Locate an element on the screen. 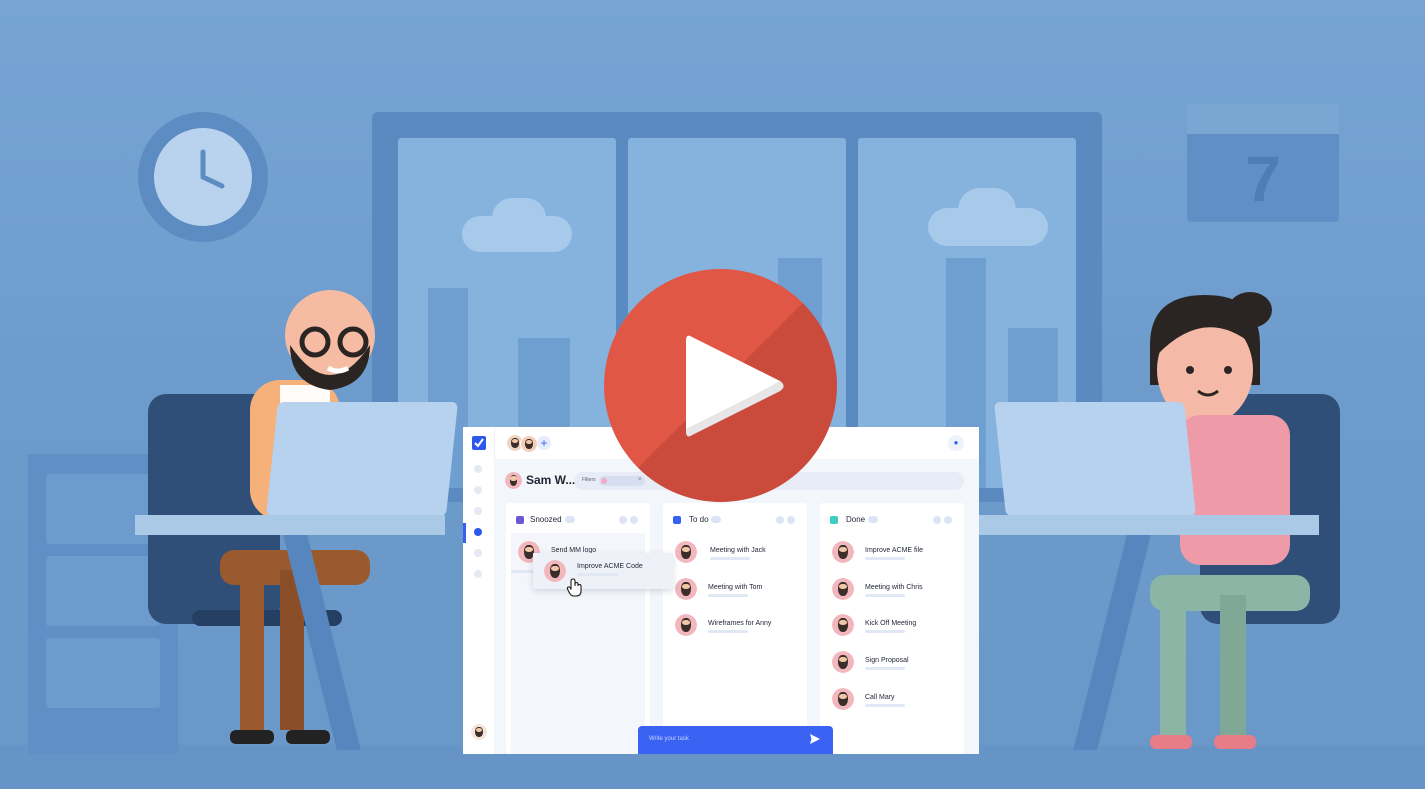  calendar-day: 7 is located at coordinates (1263, 179).